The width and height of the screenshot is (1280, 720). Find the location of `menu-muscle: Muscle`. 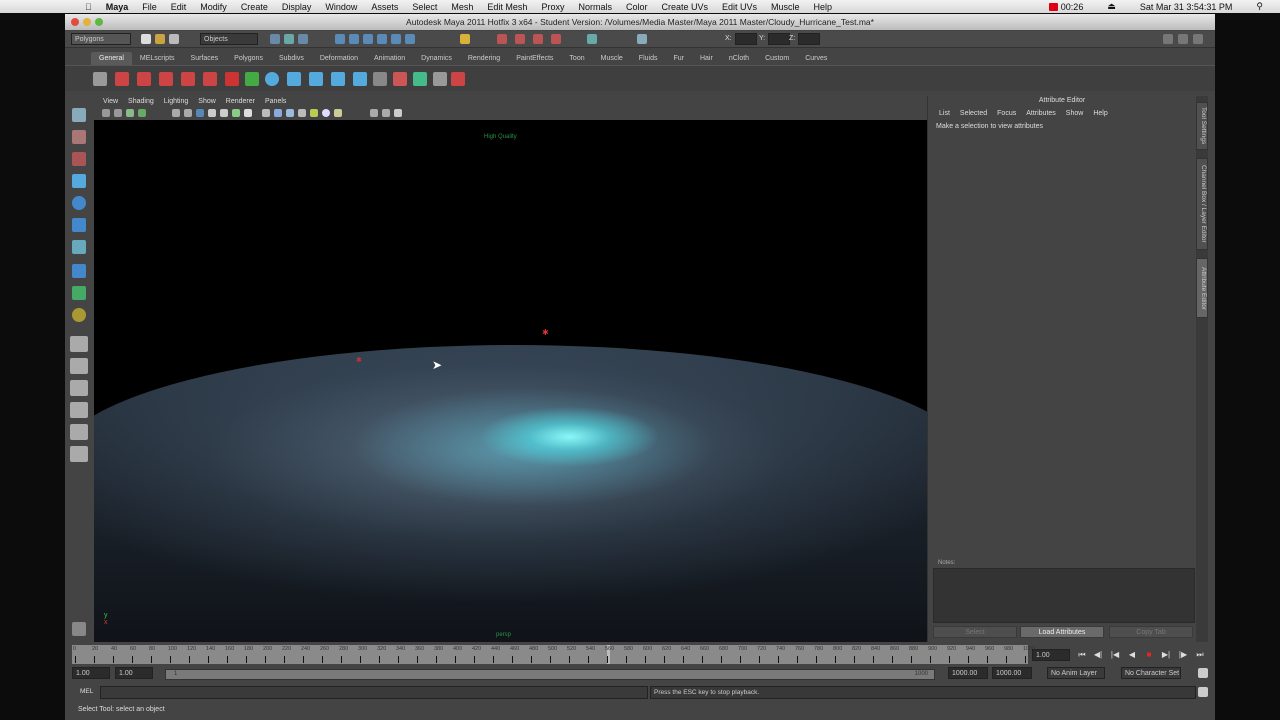

menu-muscle: Muscle is located at coordinates (785, 7).